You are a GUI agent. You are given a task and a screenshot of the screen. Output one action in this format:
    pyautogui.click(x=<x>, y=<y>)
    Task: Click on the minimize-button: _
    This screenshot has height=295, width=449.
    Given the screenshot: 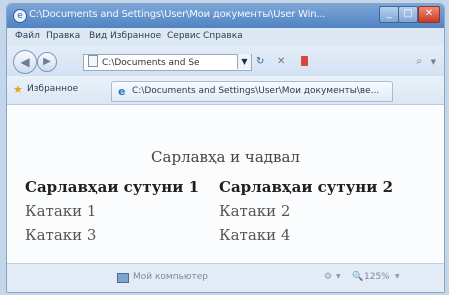 What is the action you would take?
    pyautogui.click(x=389, y=14)
    